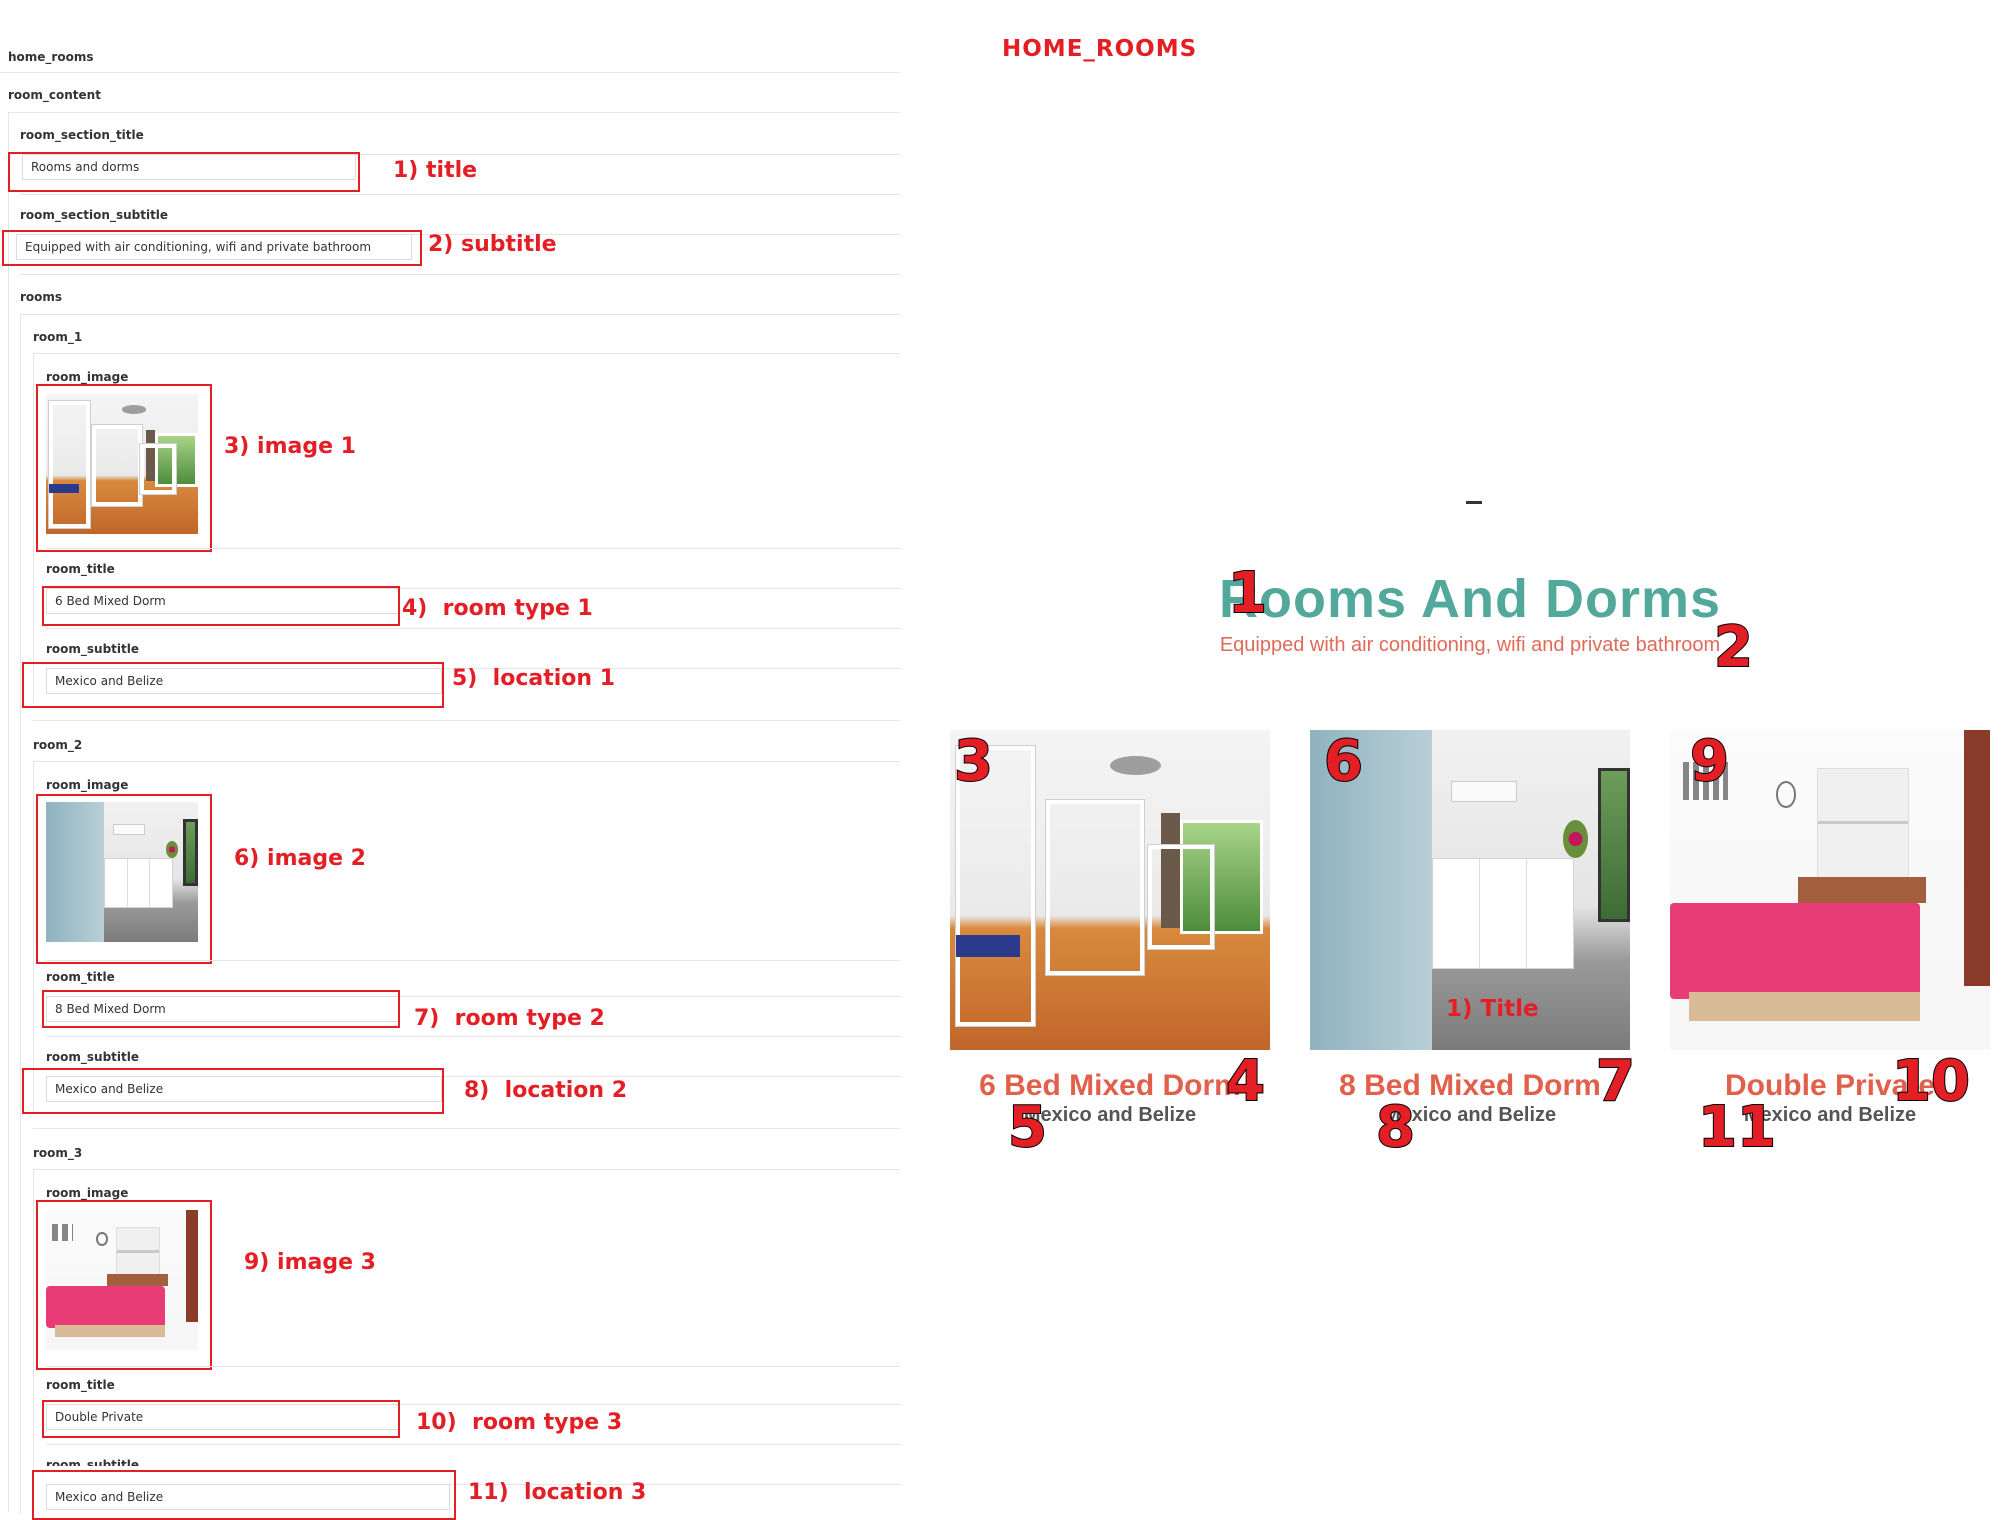 The width and height of the screenshot is (2012, 1520). I want to click on annotation-label: 11) location 3, so click(557, 1492).